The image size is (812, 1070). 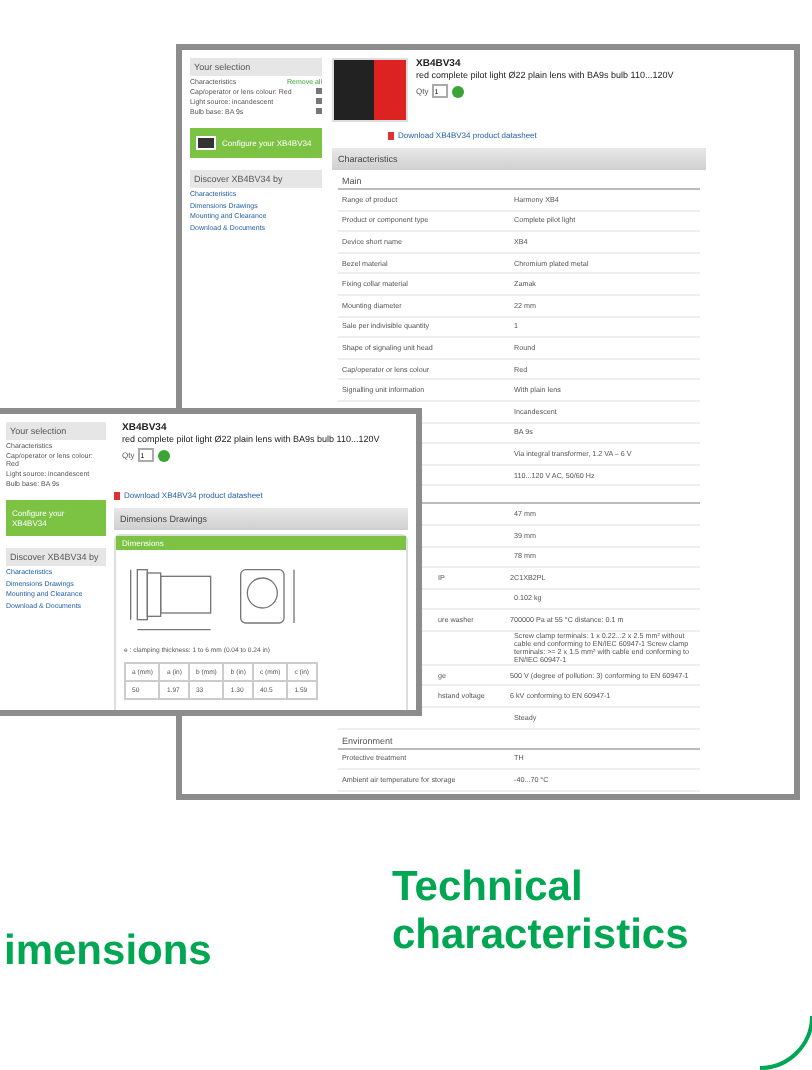 What do you see at coordinates (370, 90) in the screenshot?
I see `photo-placeholder` at bounding box center [370, 90].